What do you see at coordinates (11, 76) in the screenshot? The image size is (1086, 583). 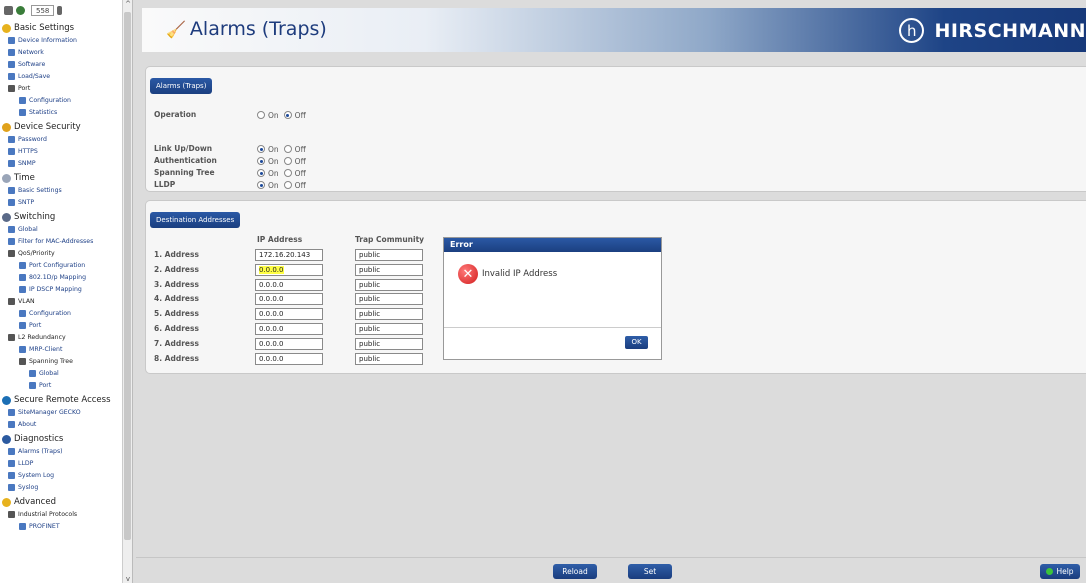 I see `save-icon` at bounding box center [11, 76].